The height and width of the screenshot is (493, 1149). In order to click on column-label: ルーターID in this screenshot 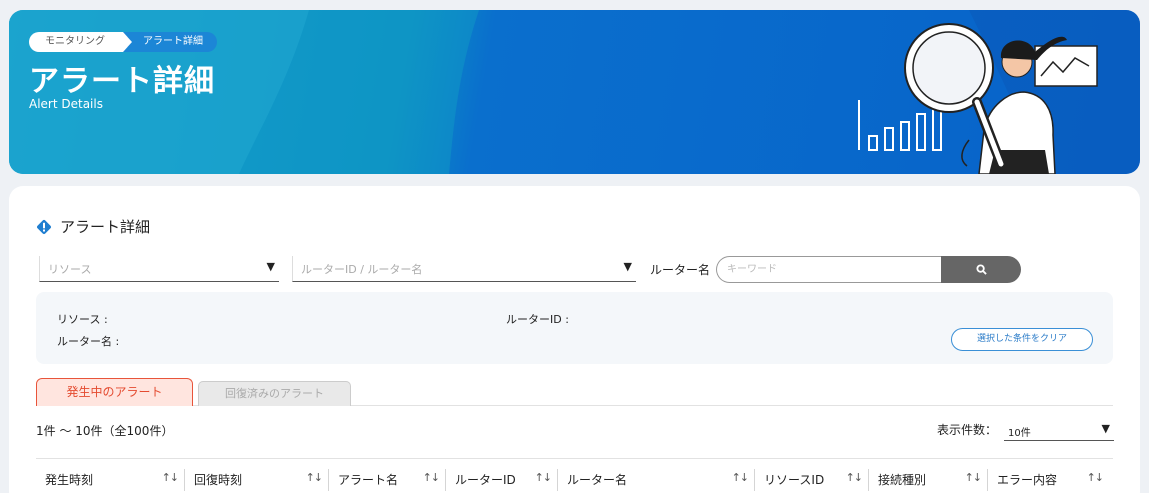, I will do `click(485, 480)`.